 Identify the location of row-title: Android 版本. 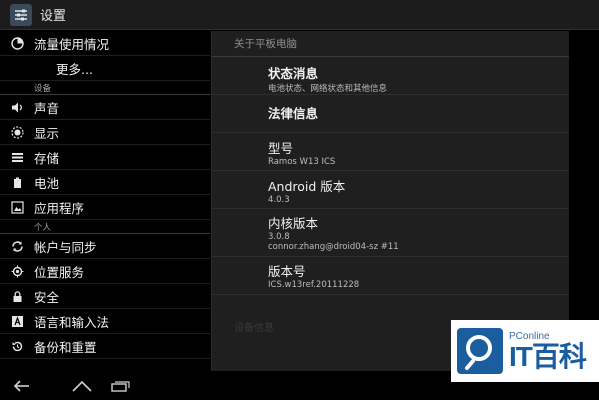
(307, 186).